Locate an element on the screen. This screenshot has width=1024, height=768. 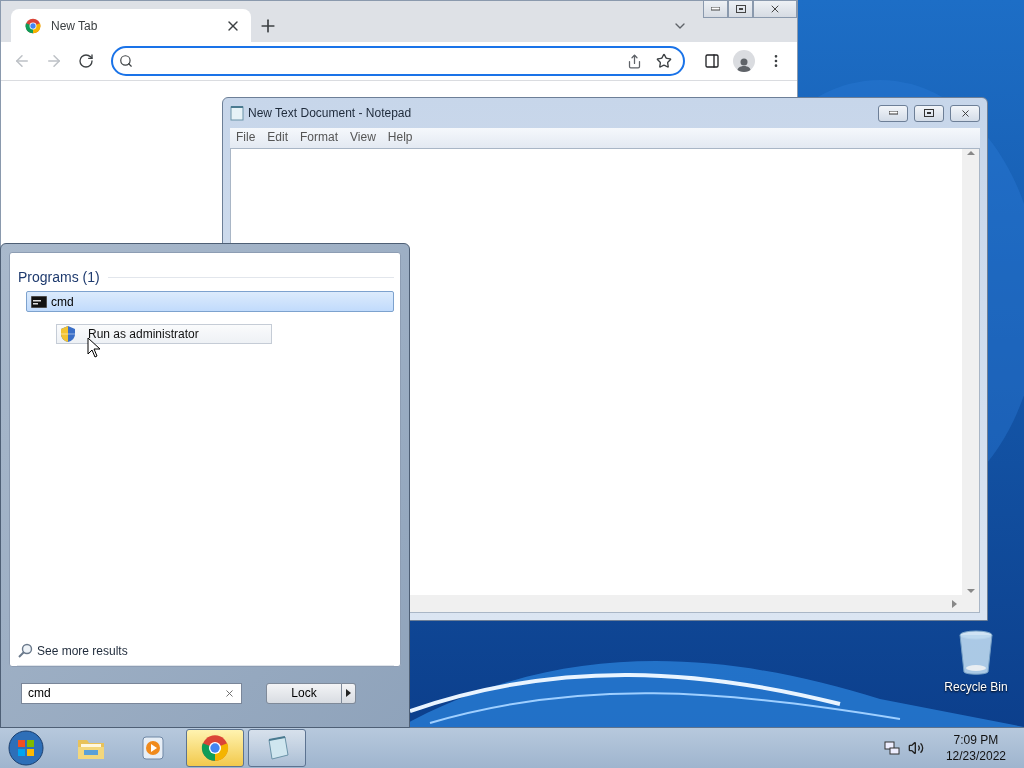
share-icon is located at coordinates (634, 61).